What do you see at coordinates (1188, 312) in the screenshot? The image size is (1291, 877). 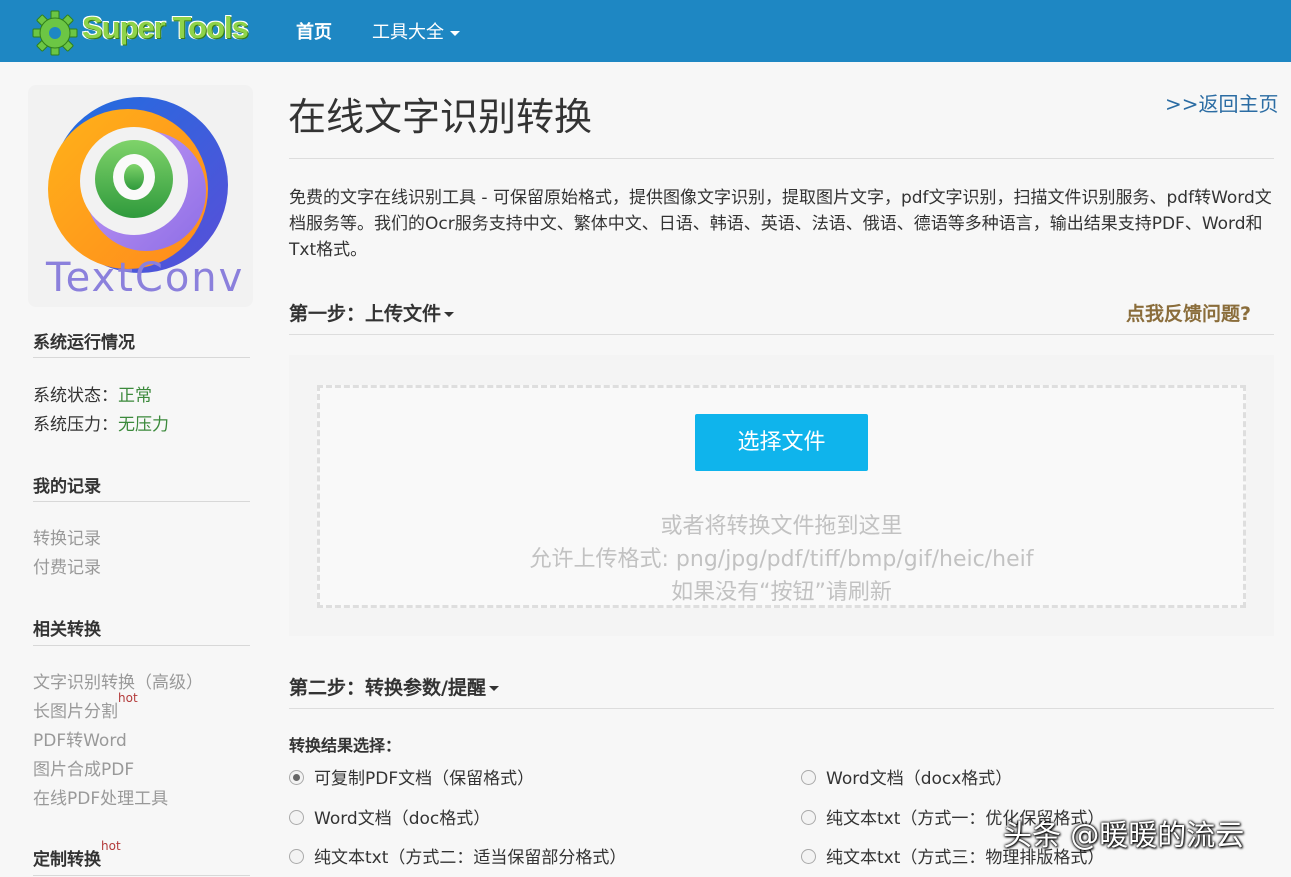 I see `feedback-link: 点我反馈问题?` at bounding box center [1188, 312].